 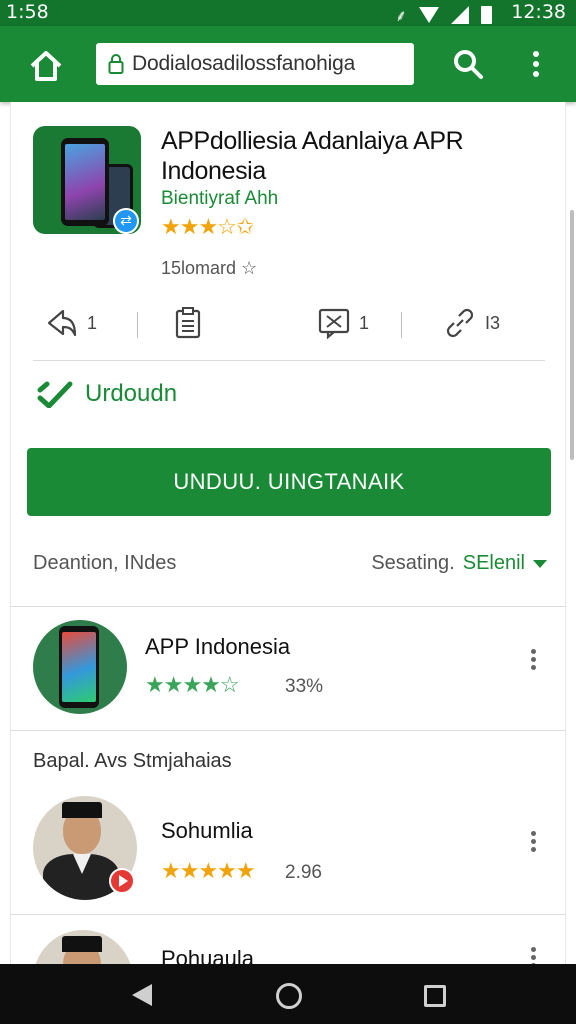 What do you see at coordinates (572, 335) in the screenshot?
I see `scrollbar` at bounding box center [572, 335].